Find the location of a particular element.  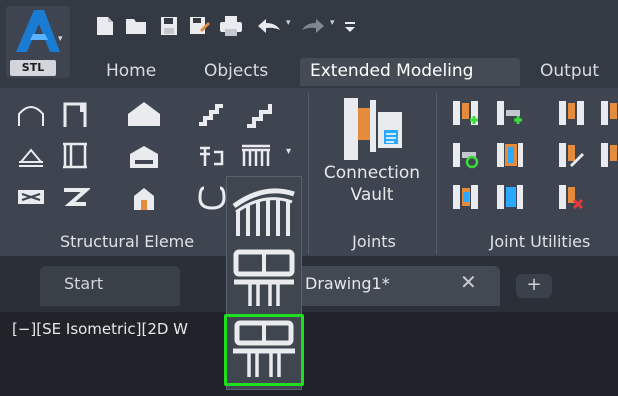

stl-badge: STL is located at coordinates (33, 68).